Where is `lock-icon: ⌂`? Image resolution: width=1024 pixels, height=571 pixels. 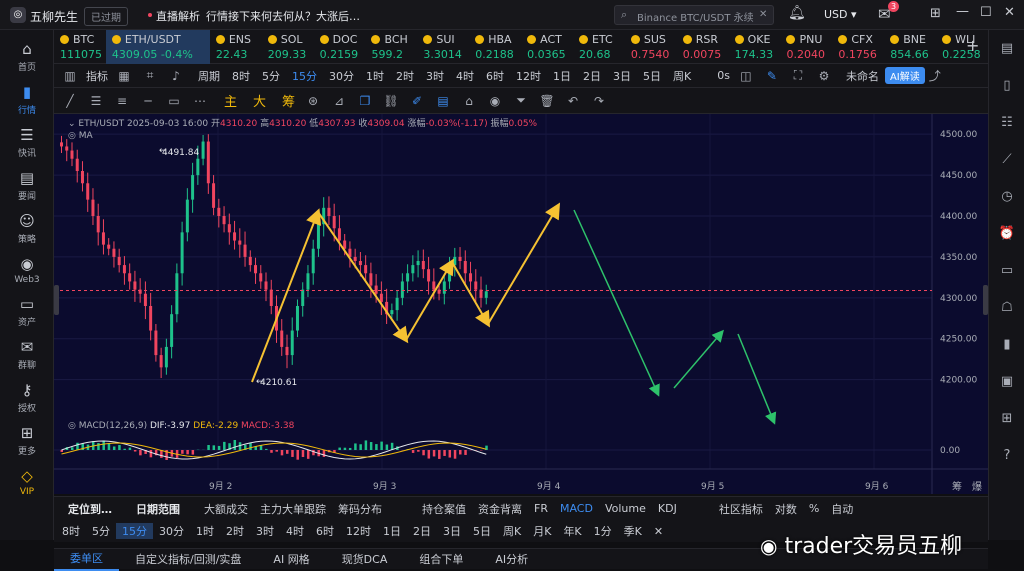 lock-icon: ⌂ is located at coordinates (469, 101).